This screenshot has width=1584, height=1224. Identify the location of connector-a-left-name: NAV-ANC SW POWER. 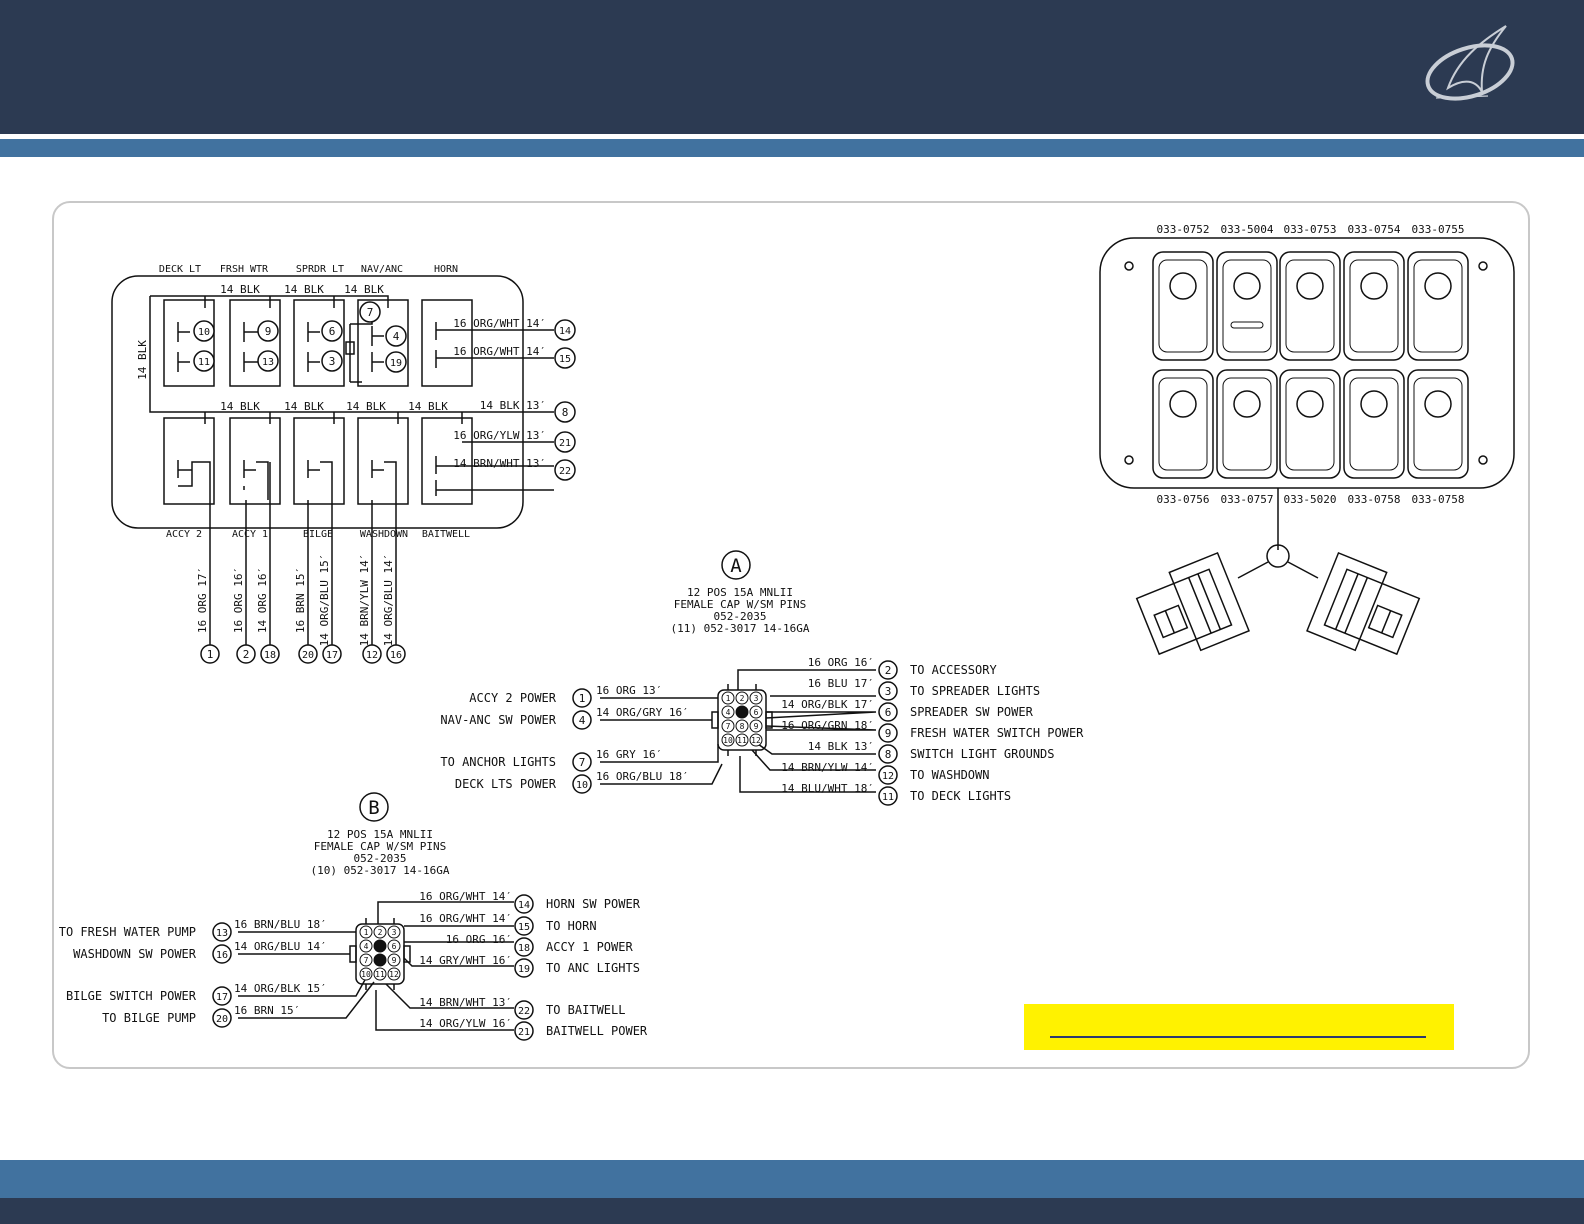
(498, 720).